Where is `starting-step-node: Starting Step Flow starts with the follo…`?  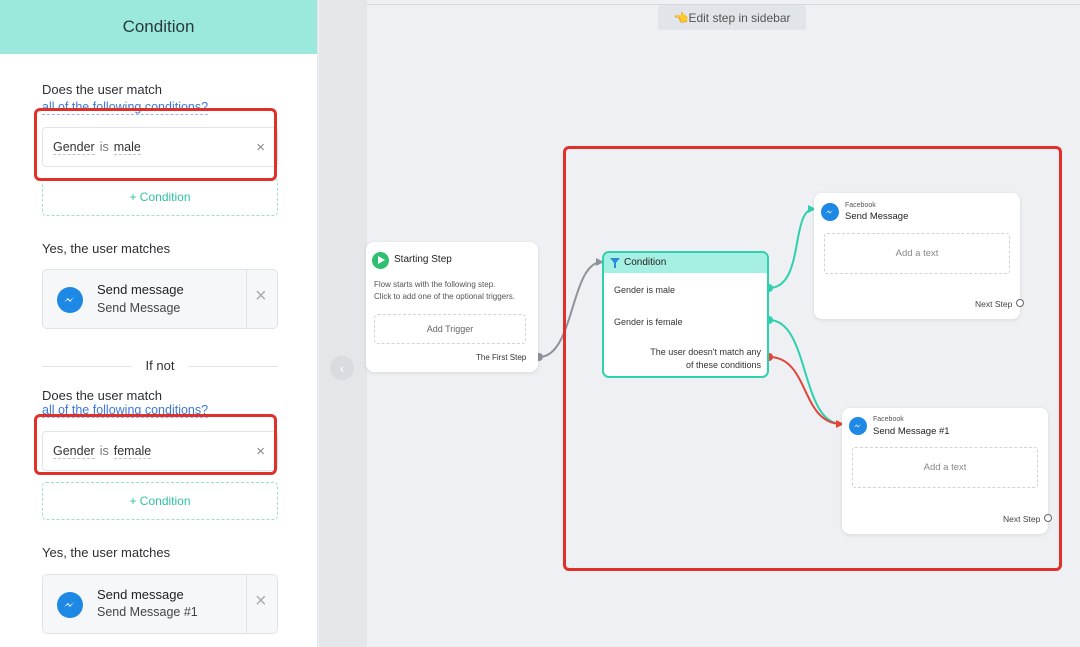 starting-step-node: Starting Step Flow starts with the follo… is located at coordinates (452, 307).